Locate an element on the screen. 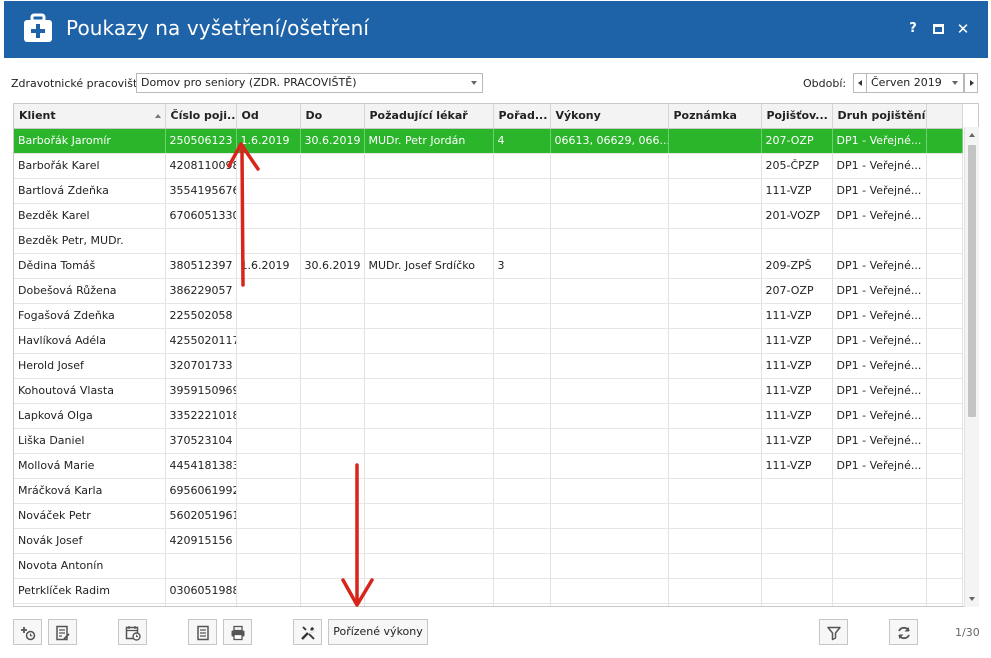 This screenshot has width=991, height=658. period-prev-button is located at coordinates (860, 83).